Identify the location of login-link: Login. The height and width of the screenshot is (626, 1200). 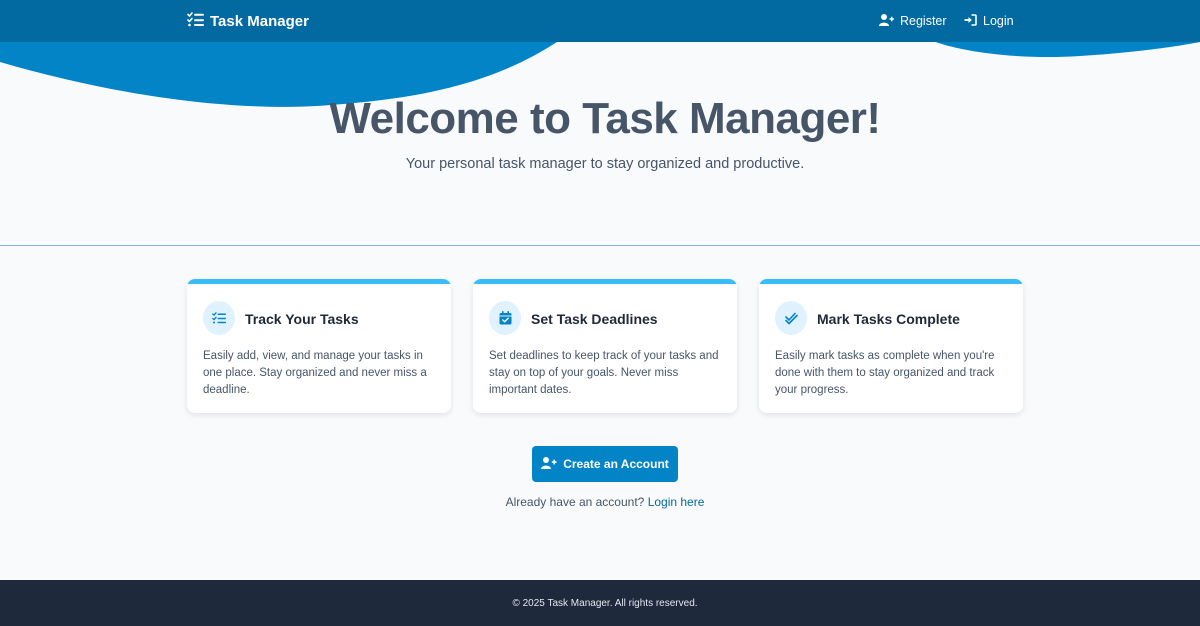
(989, 21).